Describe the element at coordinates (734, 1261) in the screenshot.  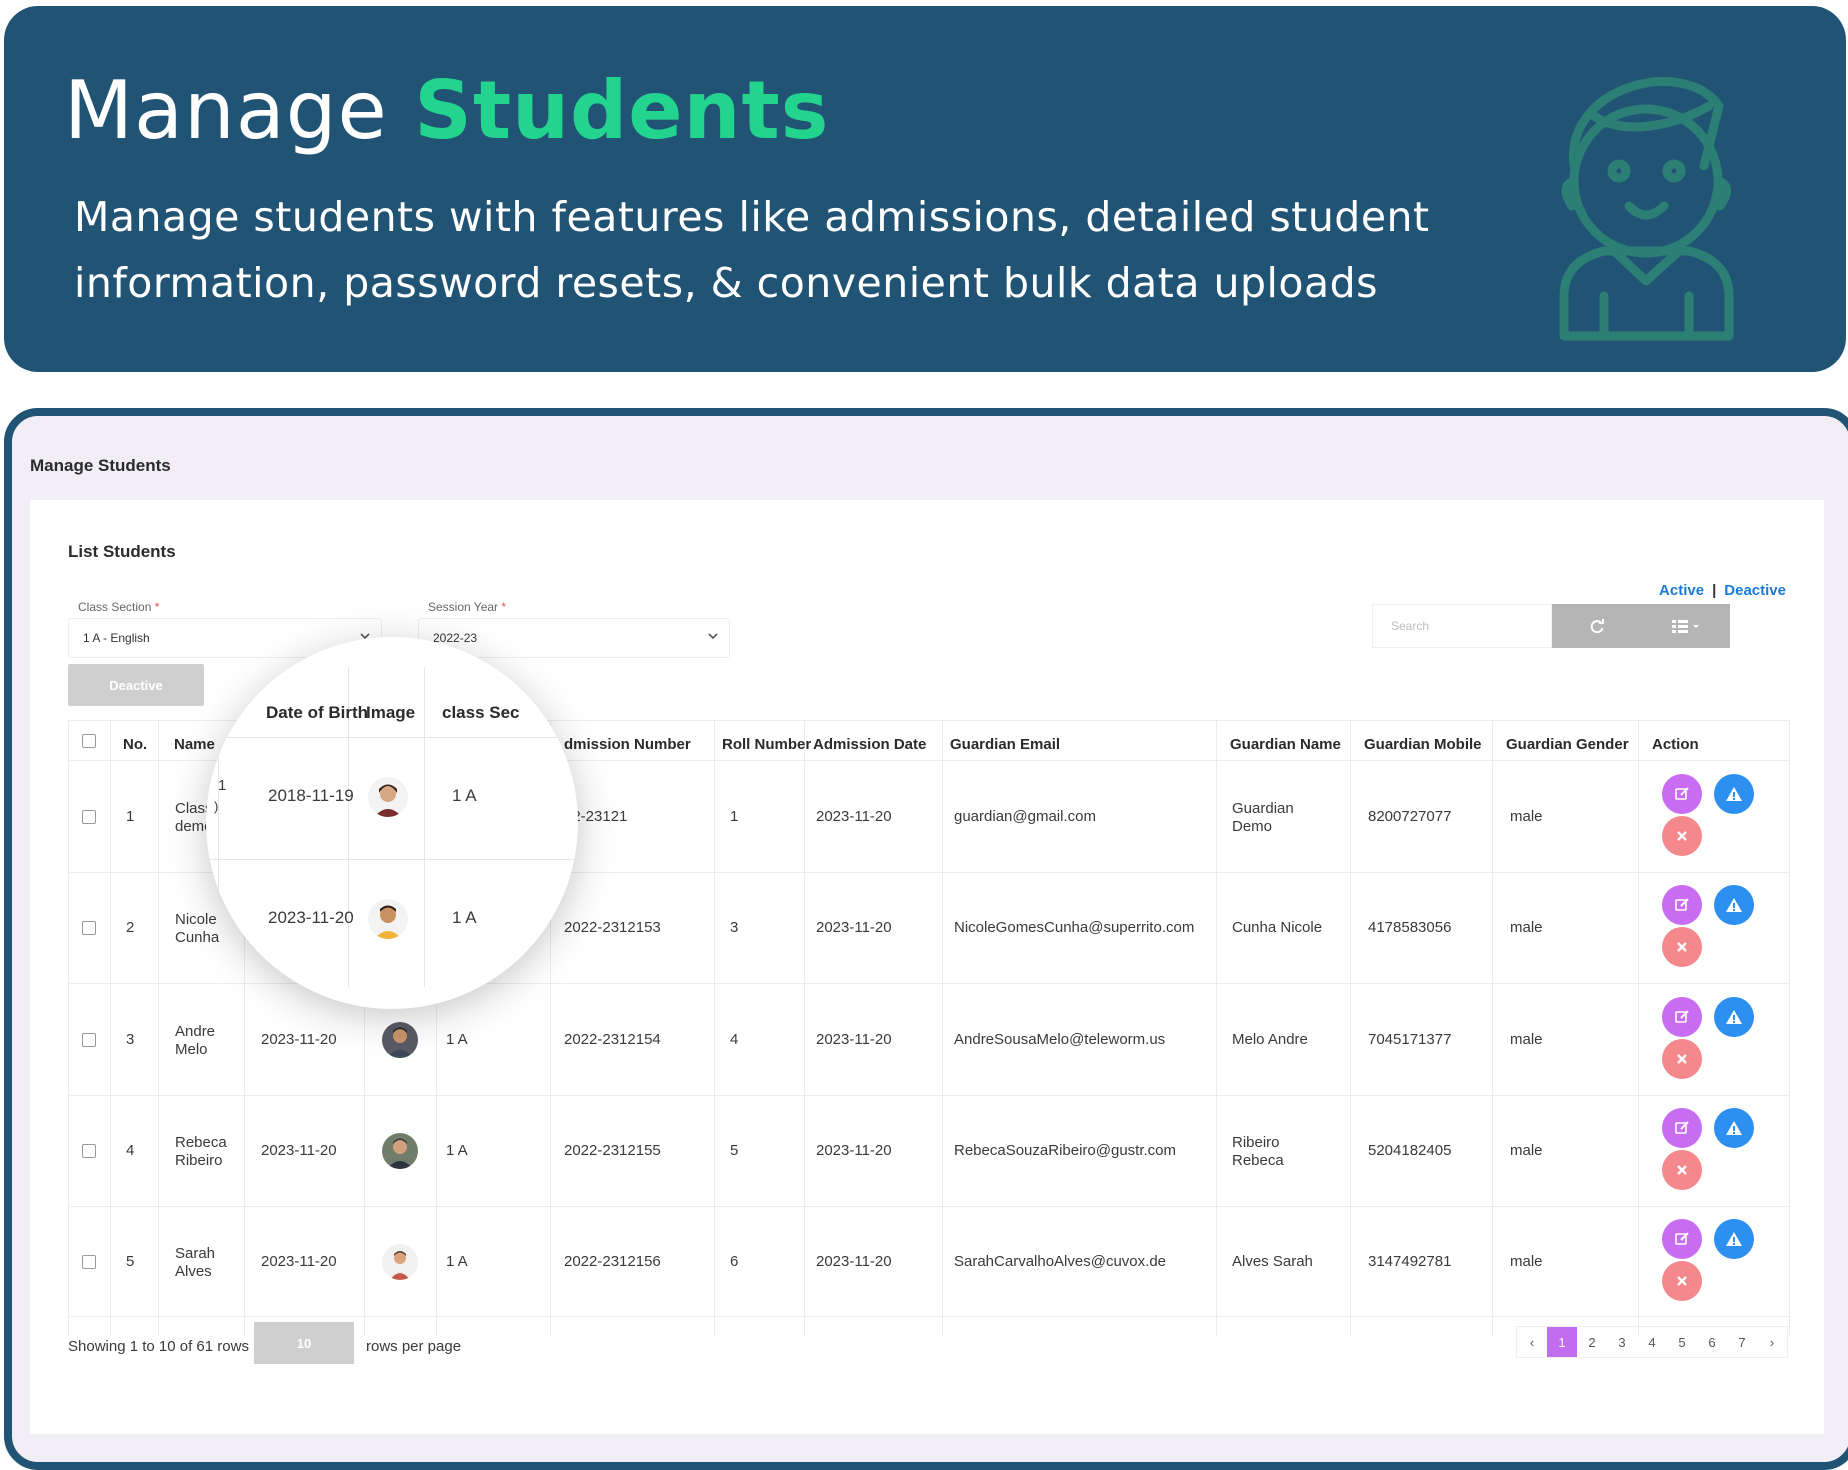
I see `cell-roll-number: 6` at that location.